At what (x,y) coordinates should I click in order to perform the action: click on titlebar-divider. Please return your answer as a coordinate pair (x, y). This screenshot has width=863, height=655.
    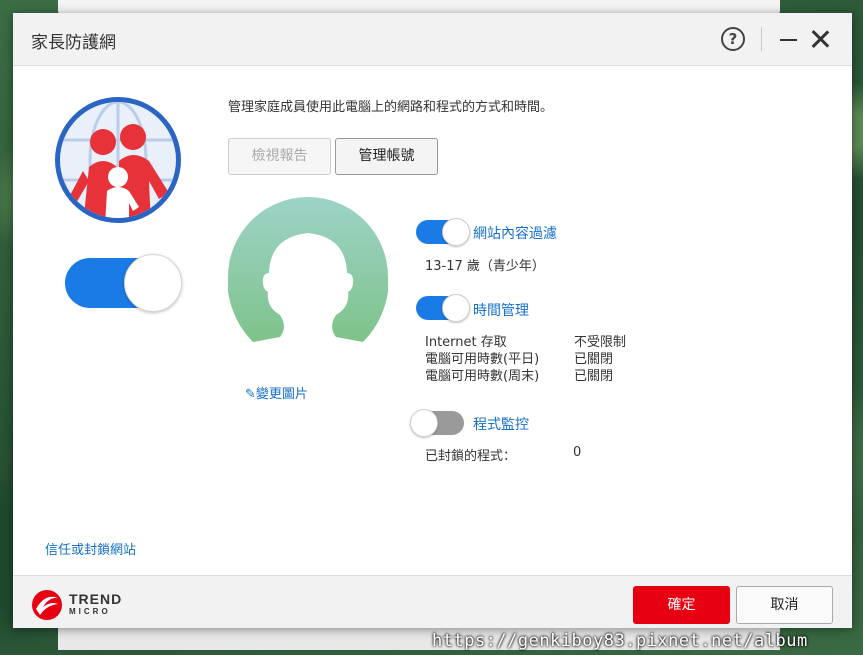
    Looking at the image, I should click on (761, 39).